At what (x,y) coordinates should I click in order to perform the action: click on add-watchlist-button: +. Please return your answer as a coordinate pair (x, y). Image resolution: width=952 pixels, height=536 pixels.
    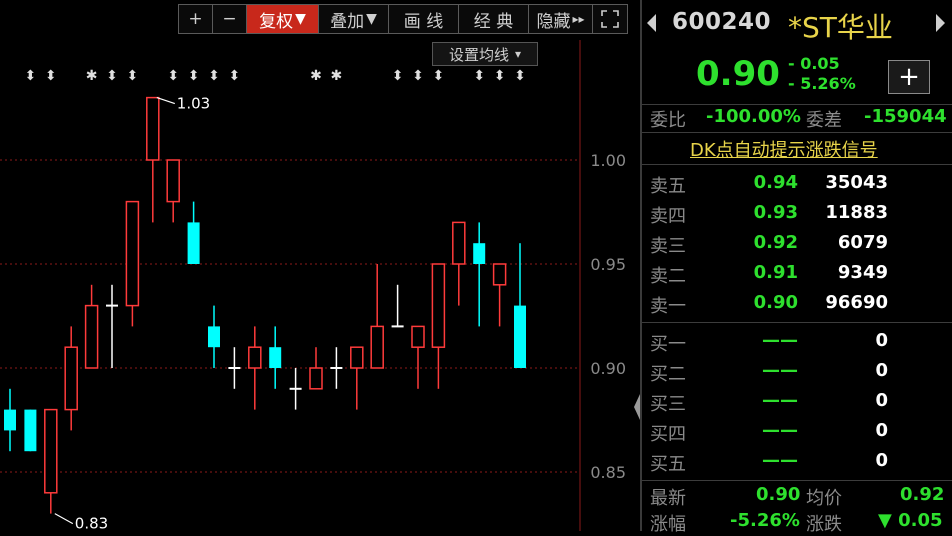
    Looking at the image, I should click on (909, 77).